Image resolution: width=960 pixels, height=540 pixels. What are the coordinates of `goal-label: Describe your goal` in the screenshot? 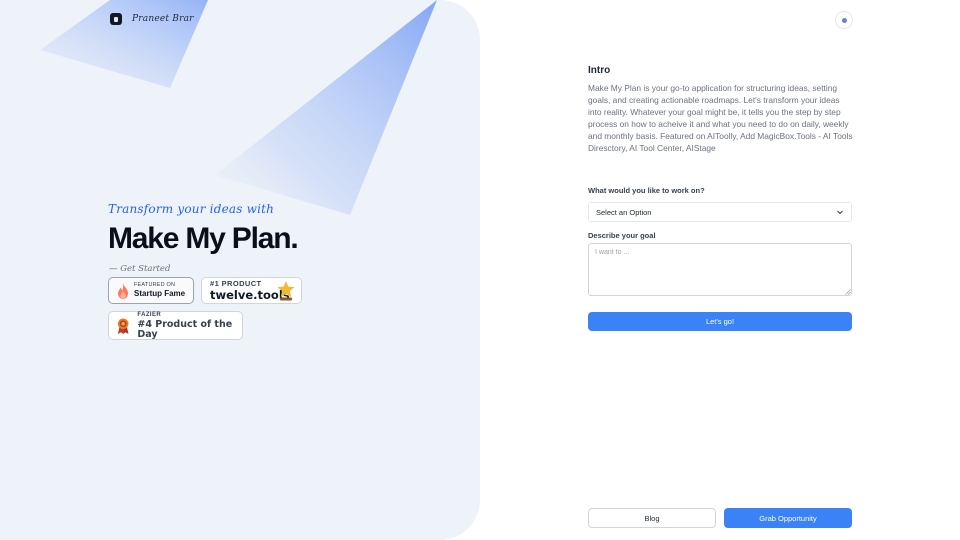 It's located at (622, 235).